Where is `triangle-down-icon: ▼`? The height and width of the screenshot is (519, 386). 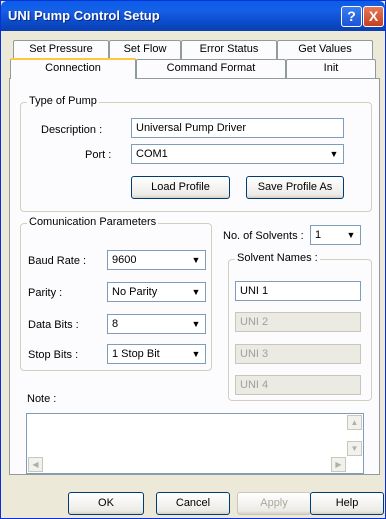
triangle-down-icon: ▼ is located at coordinates (354, 448).